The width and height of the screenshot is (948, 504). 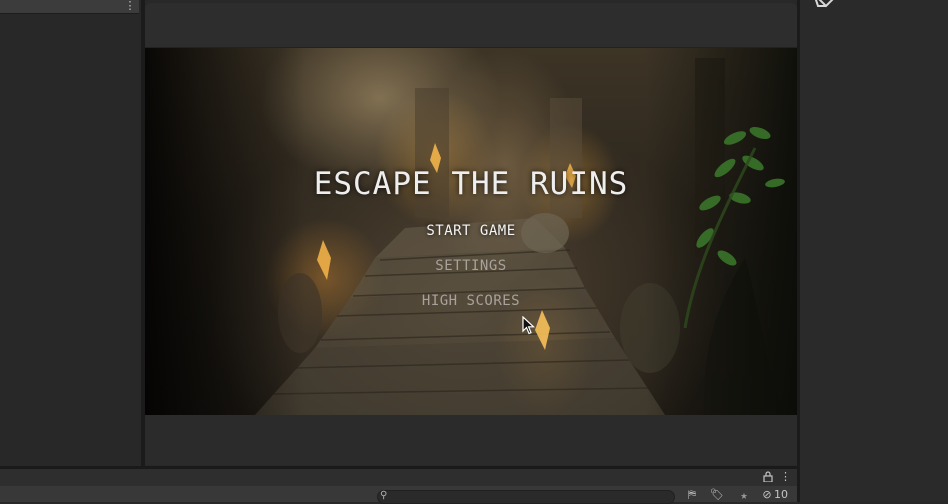 I want to click on project-panel-header, so click(x=398, y=478).